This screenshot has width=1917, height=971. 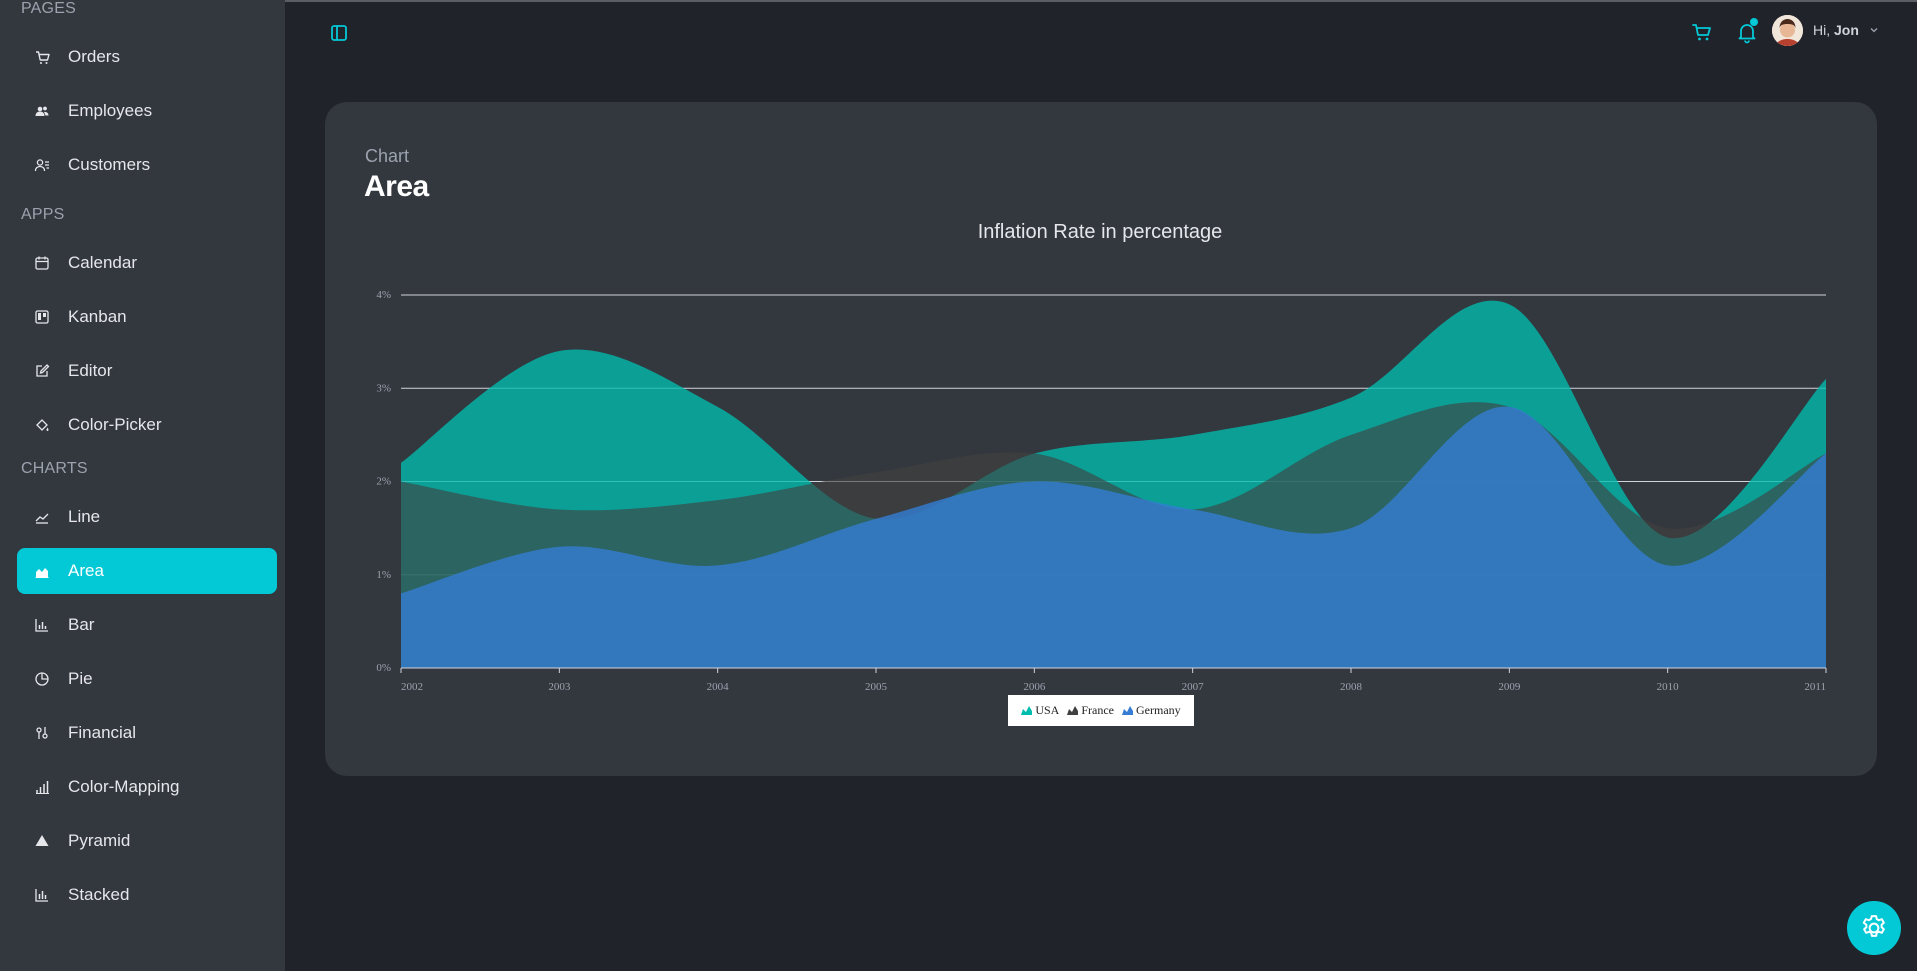 What do you see at coordinates (1668, 687) in the screenshot?
I see `x-tick-label: 2010` at bounding box center [1668, 687].